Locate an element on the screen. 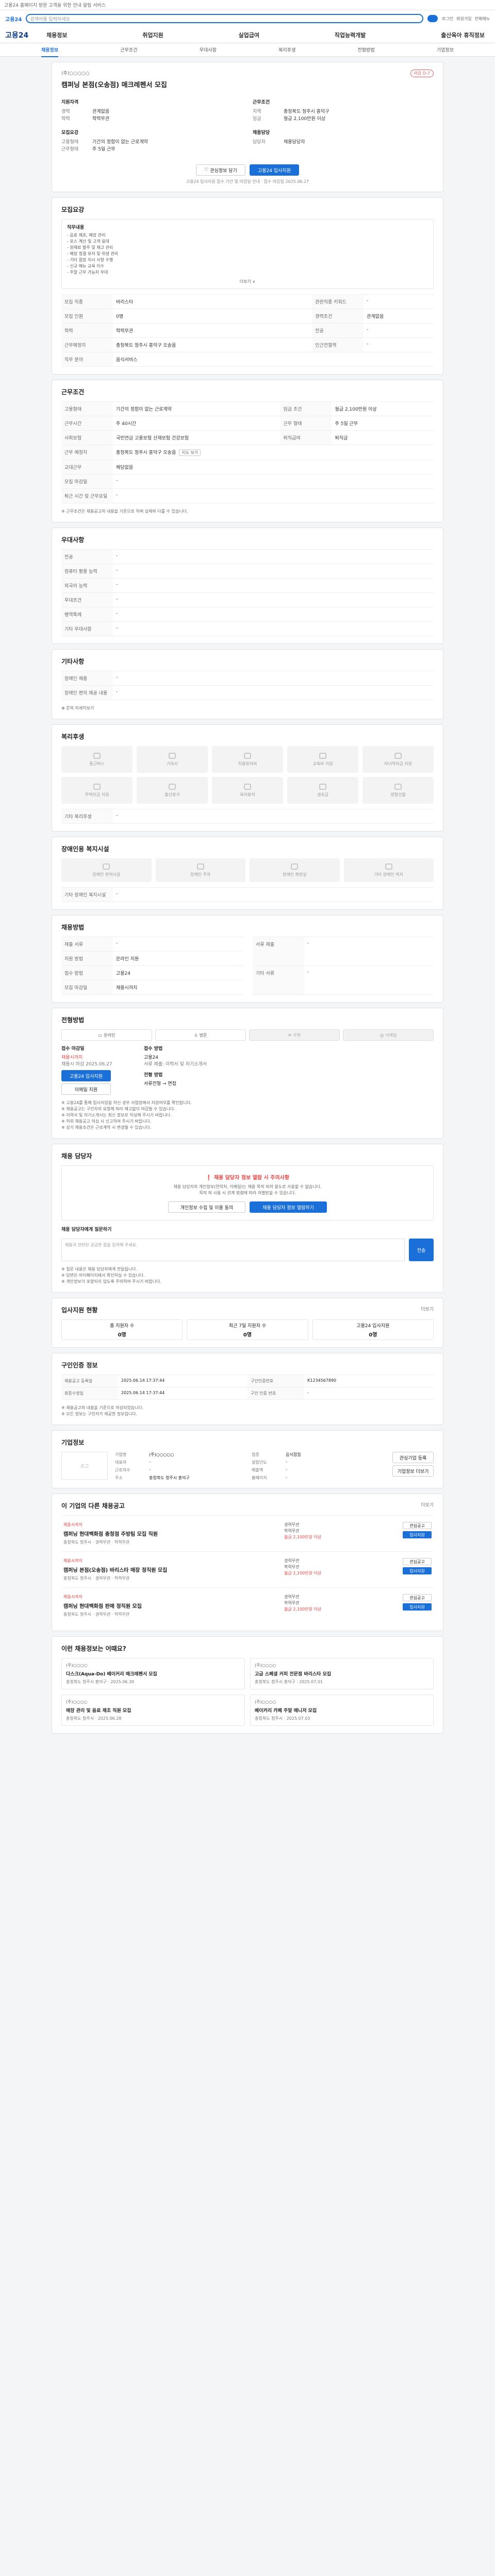 This screenshot has height=2576, width=495. apply-button: 고용24 입사지원 is located at coordinates (274, 170).